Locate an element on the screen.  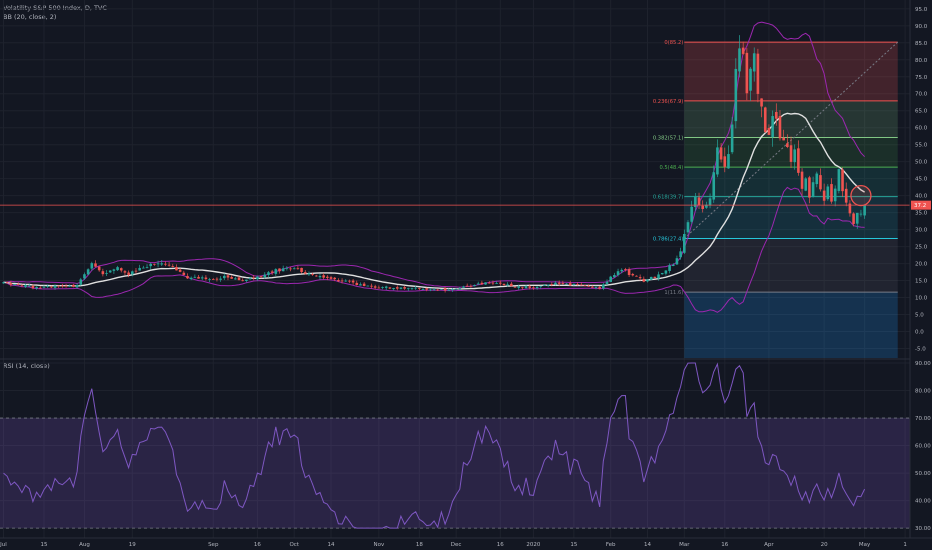
price-axis-tick: 25.0 is located at coordinates (921, 248).